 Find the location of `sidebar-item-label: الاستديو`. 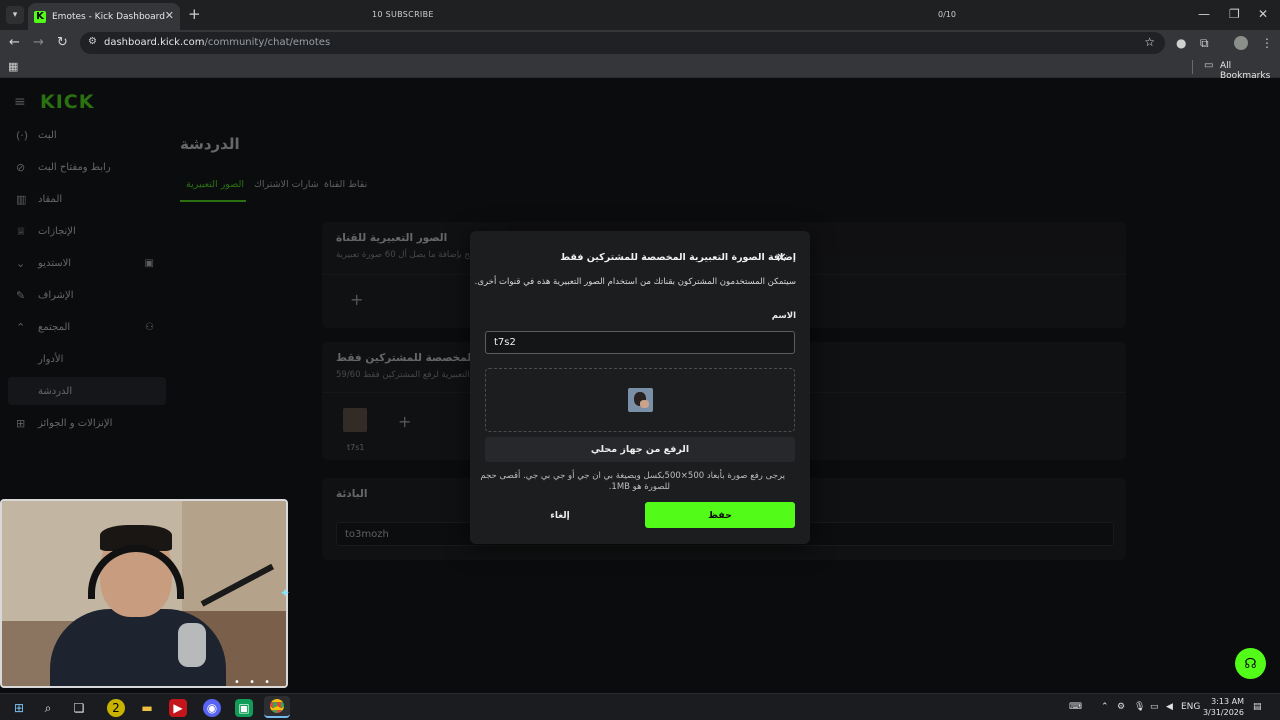

sidebar-item-label: الاستديو is located at coordinates (55, 263).